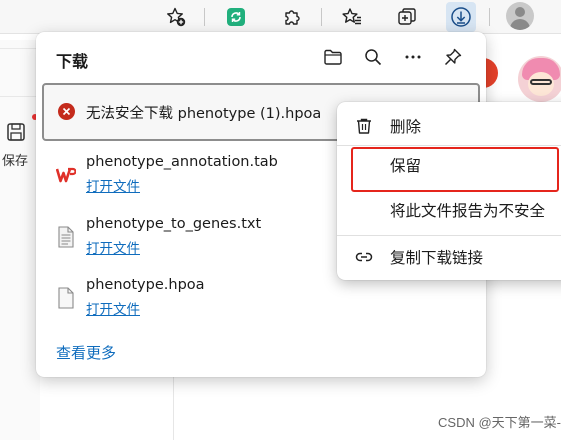 This screenshot has height=440, width=561. Describe the element at coordinates (204, 114) in the screenshot. I see `failed-download-text: 无法安全下载 phenotype (1).hpoa` at that location.